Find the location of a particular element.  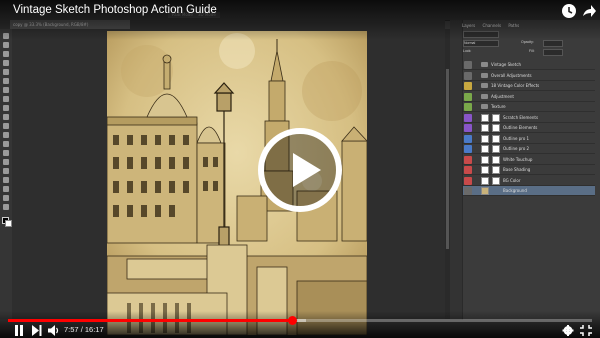

layer-name: Vintage Sketch is located at coordinates (506, 64).